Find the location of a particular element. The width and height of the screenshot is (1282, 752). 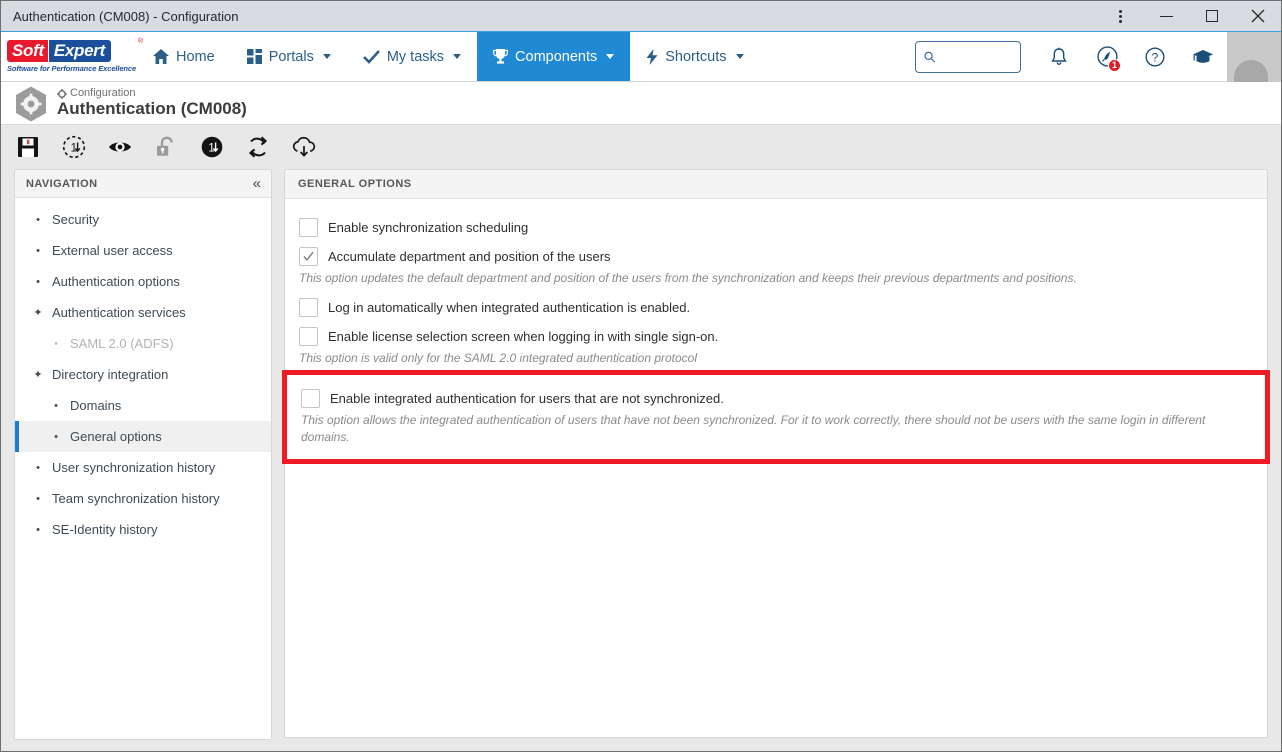

sidebar-item-directory-integration: ✦ Directory integration is located at coordinates (143, 374).